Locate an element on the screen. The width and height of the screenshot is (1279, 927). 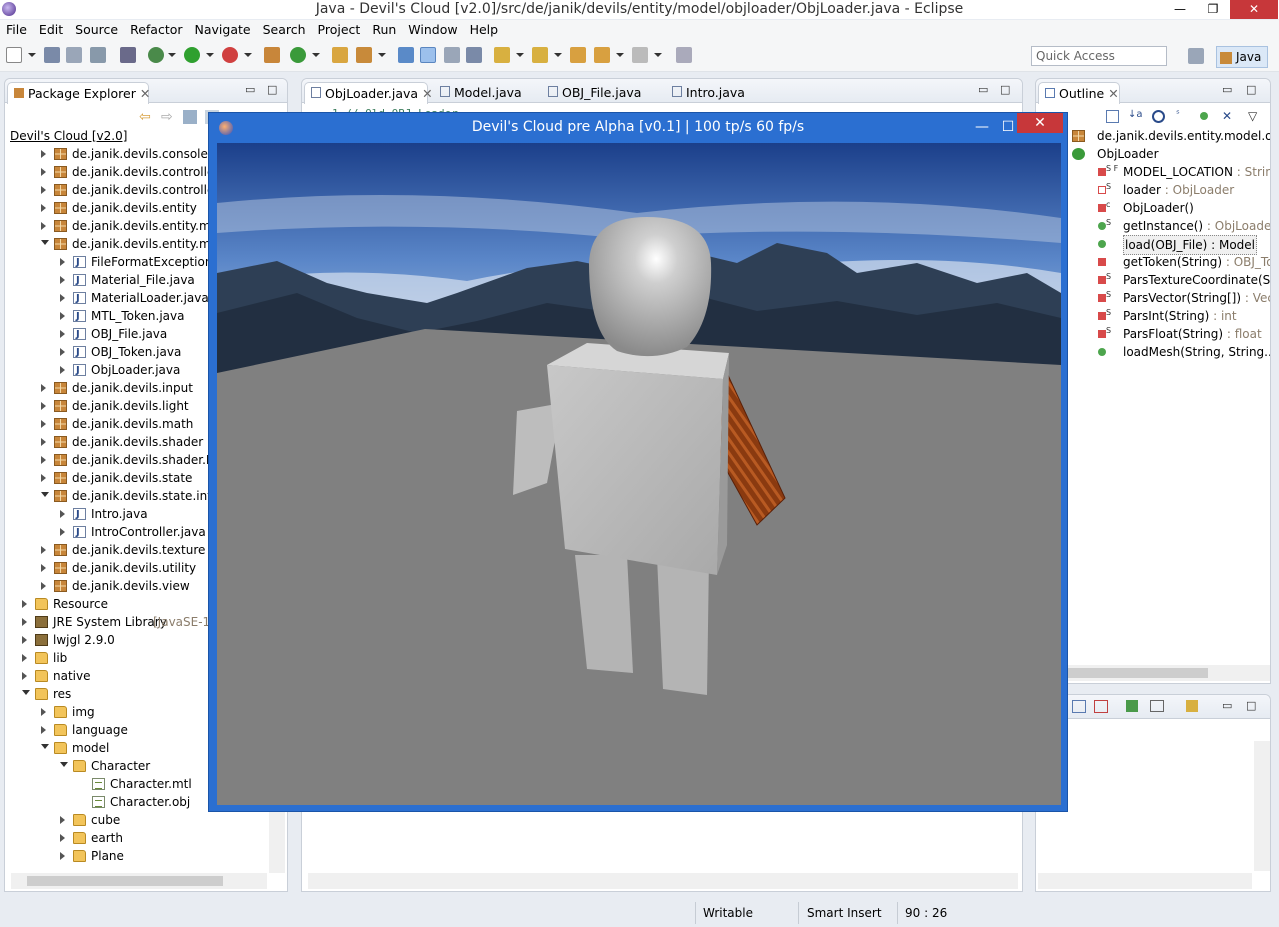
outline-item: S ParsInt(String) : int is located at coordinates (1153, 316).